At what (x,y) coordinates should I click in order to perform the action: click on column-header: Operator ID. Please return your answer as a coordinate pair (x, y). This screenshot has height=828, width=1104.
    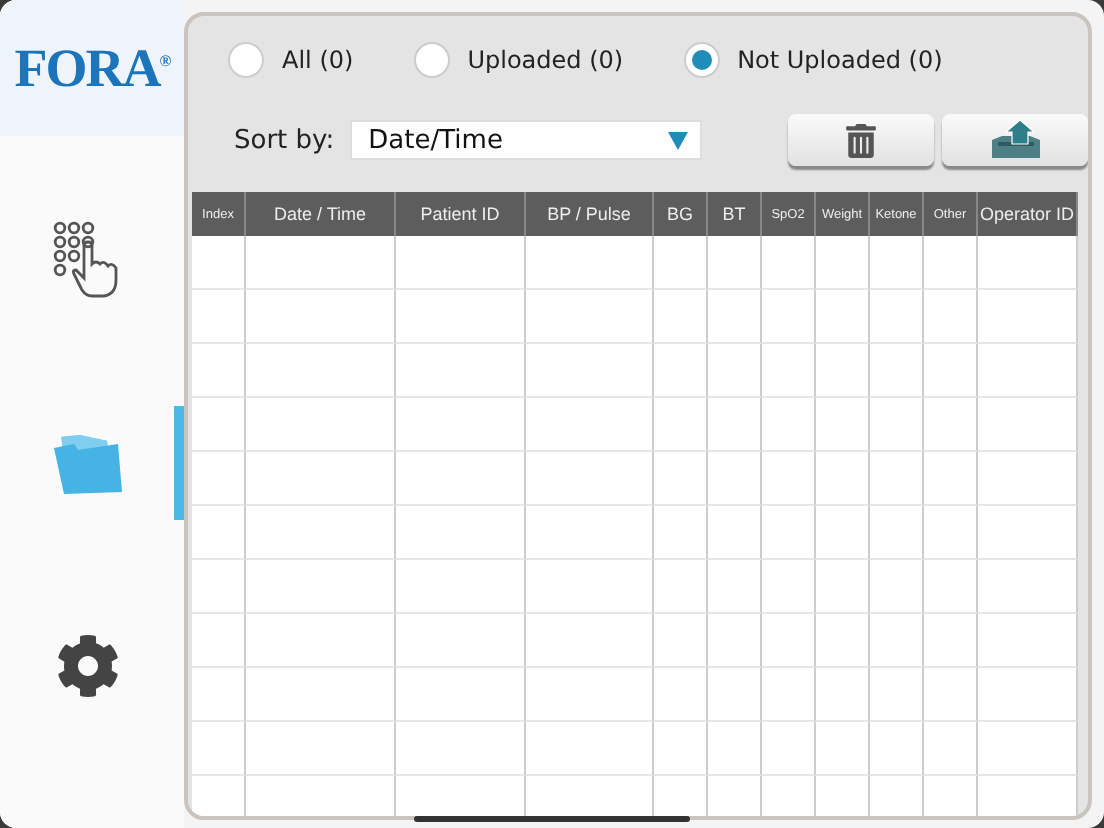
    Looking at the image, I should click on (1028, 214).